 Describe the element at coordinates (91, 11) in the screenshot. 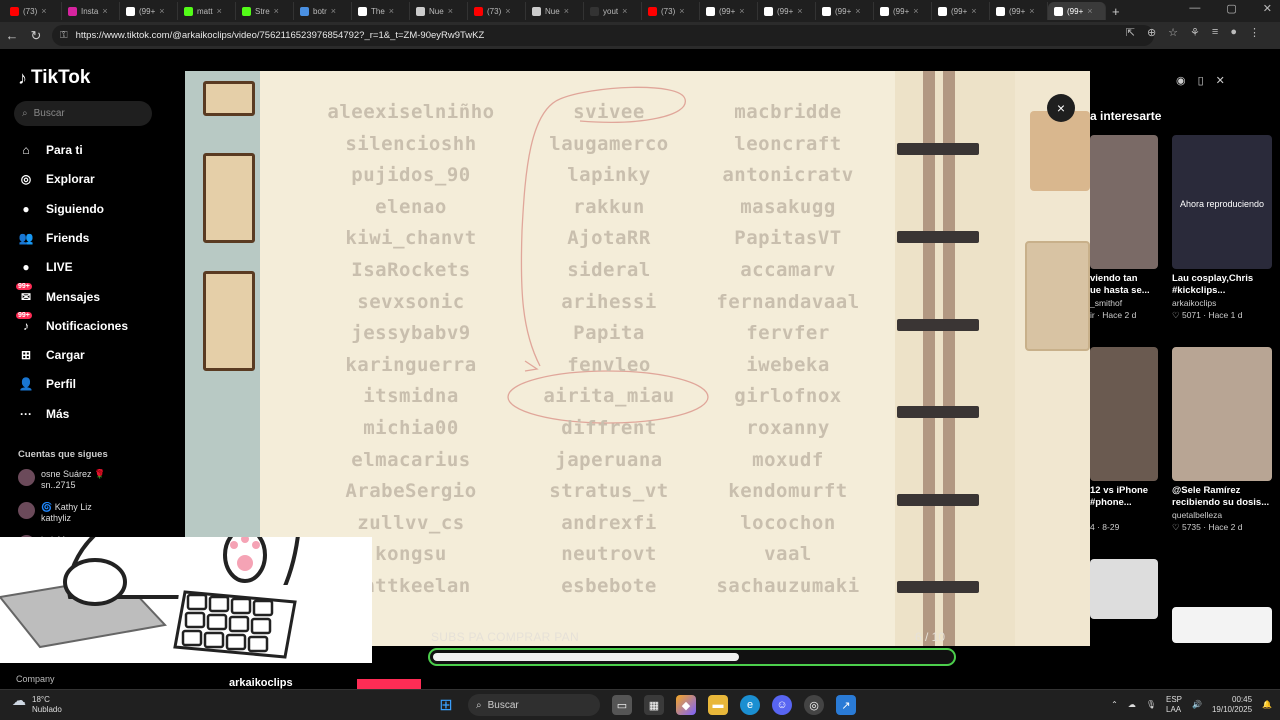

I see `browser-tab: Insta ×` at that location.